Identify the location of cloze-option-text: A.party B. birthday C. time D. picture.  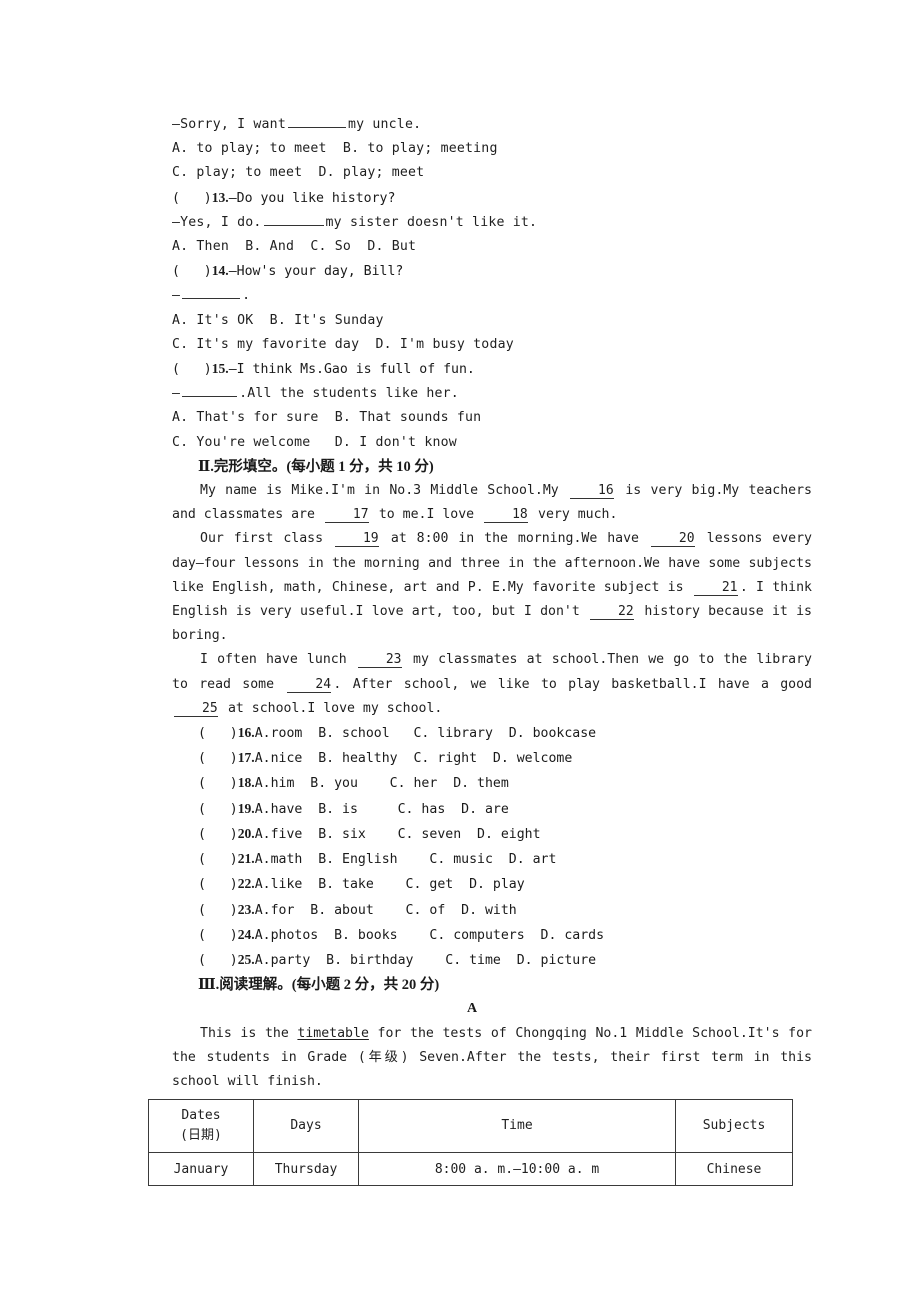
(425, 960).